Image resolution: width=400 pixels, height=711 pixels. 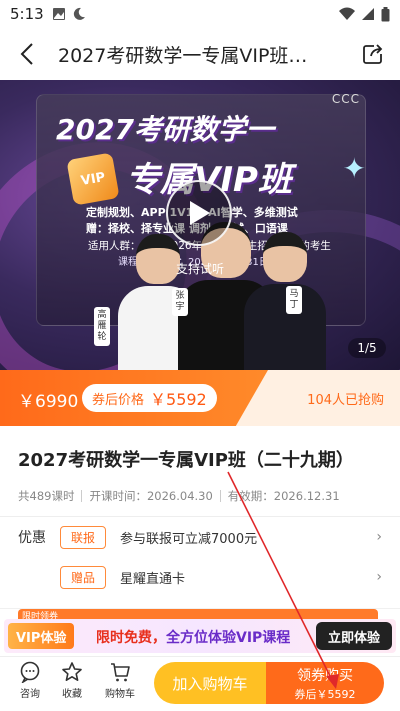 I want to click on consult-button: 咨询, so click(x=30, y=684).